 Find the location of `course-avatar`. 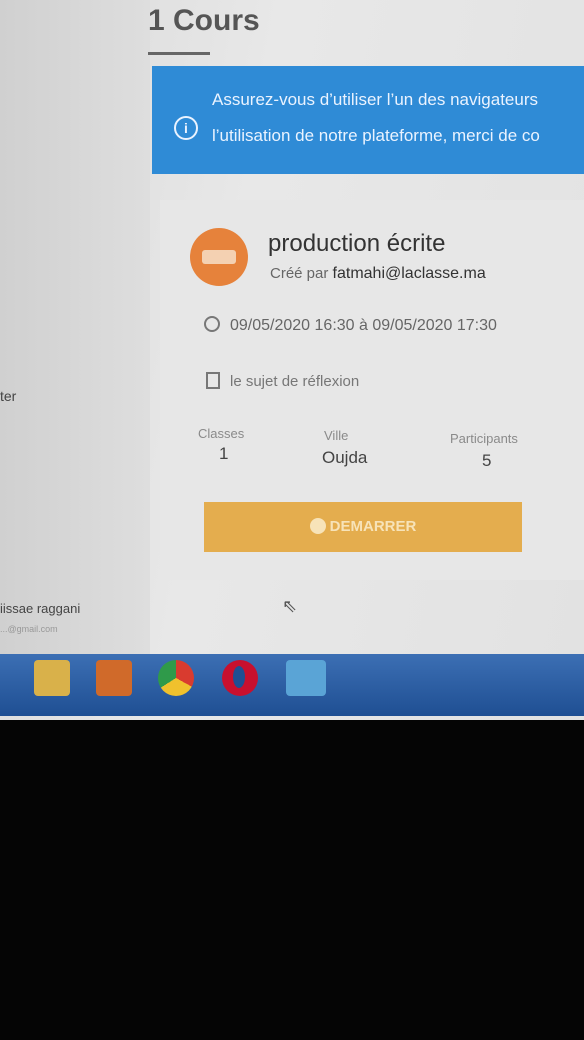

course-avatar is located at coordinates (219, 257).